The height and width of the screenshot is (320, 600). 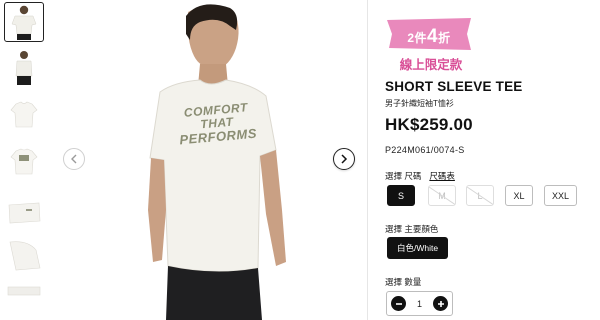 I want to click on product-subtitle: 男子針織短袖T恤衫, so click(x=419, y=103).